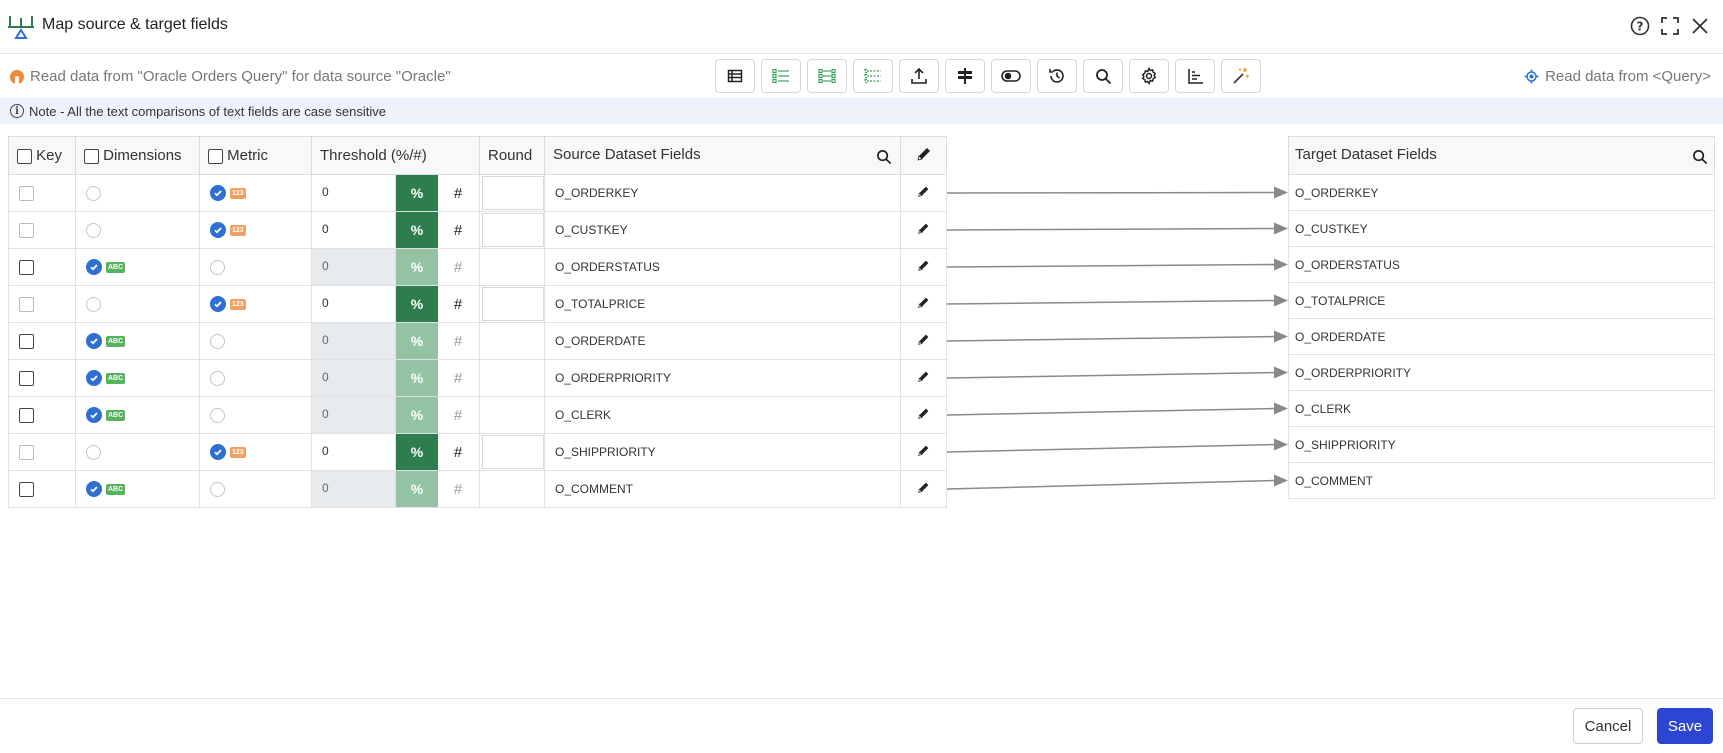  I want to click on help-icon: ?, so click(1640, 26).